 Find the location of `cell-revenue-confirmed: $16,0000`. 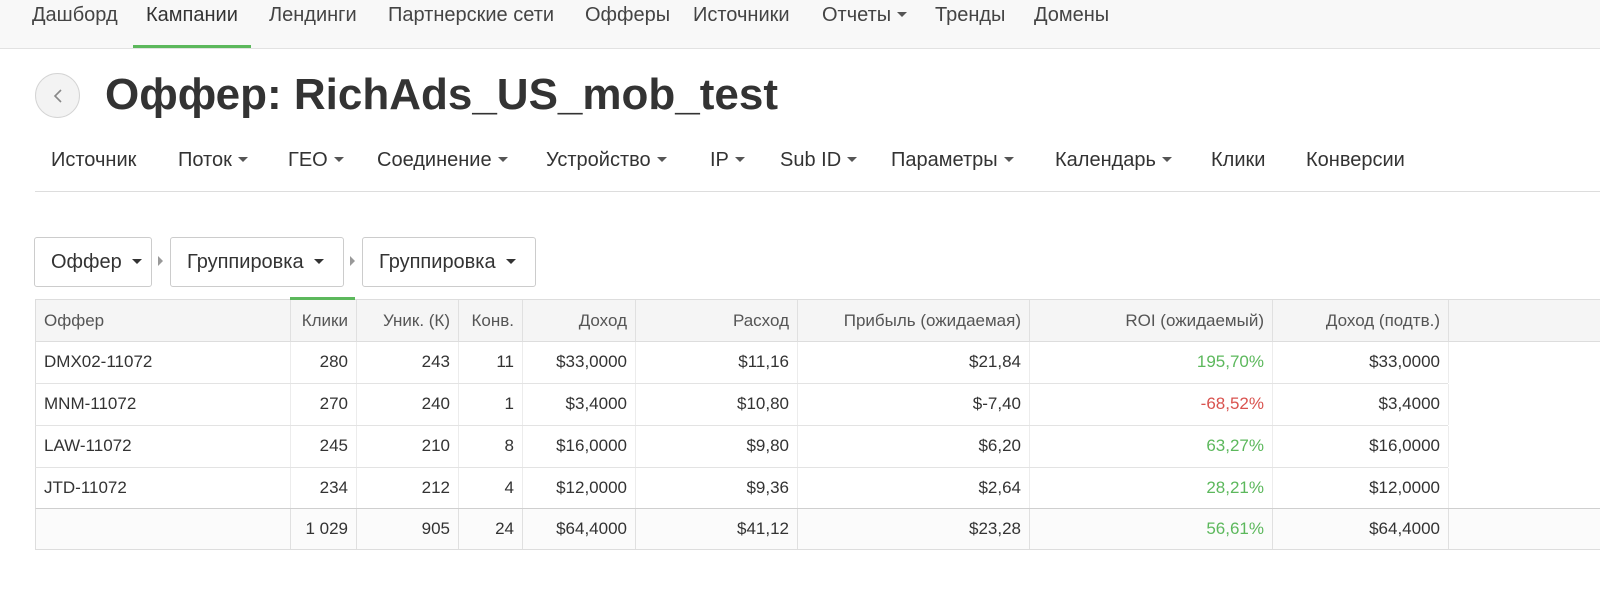

cell-revenue-confirmed: $16,0000 is located at coordinates (1361, 446).